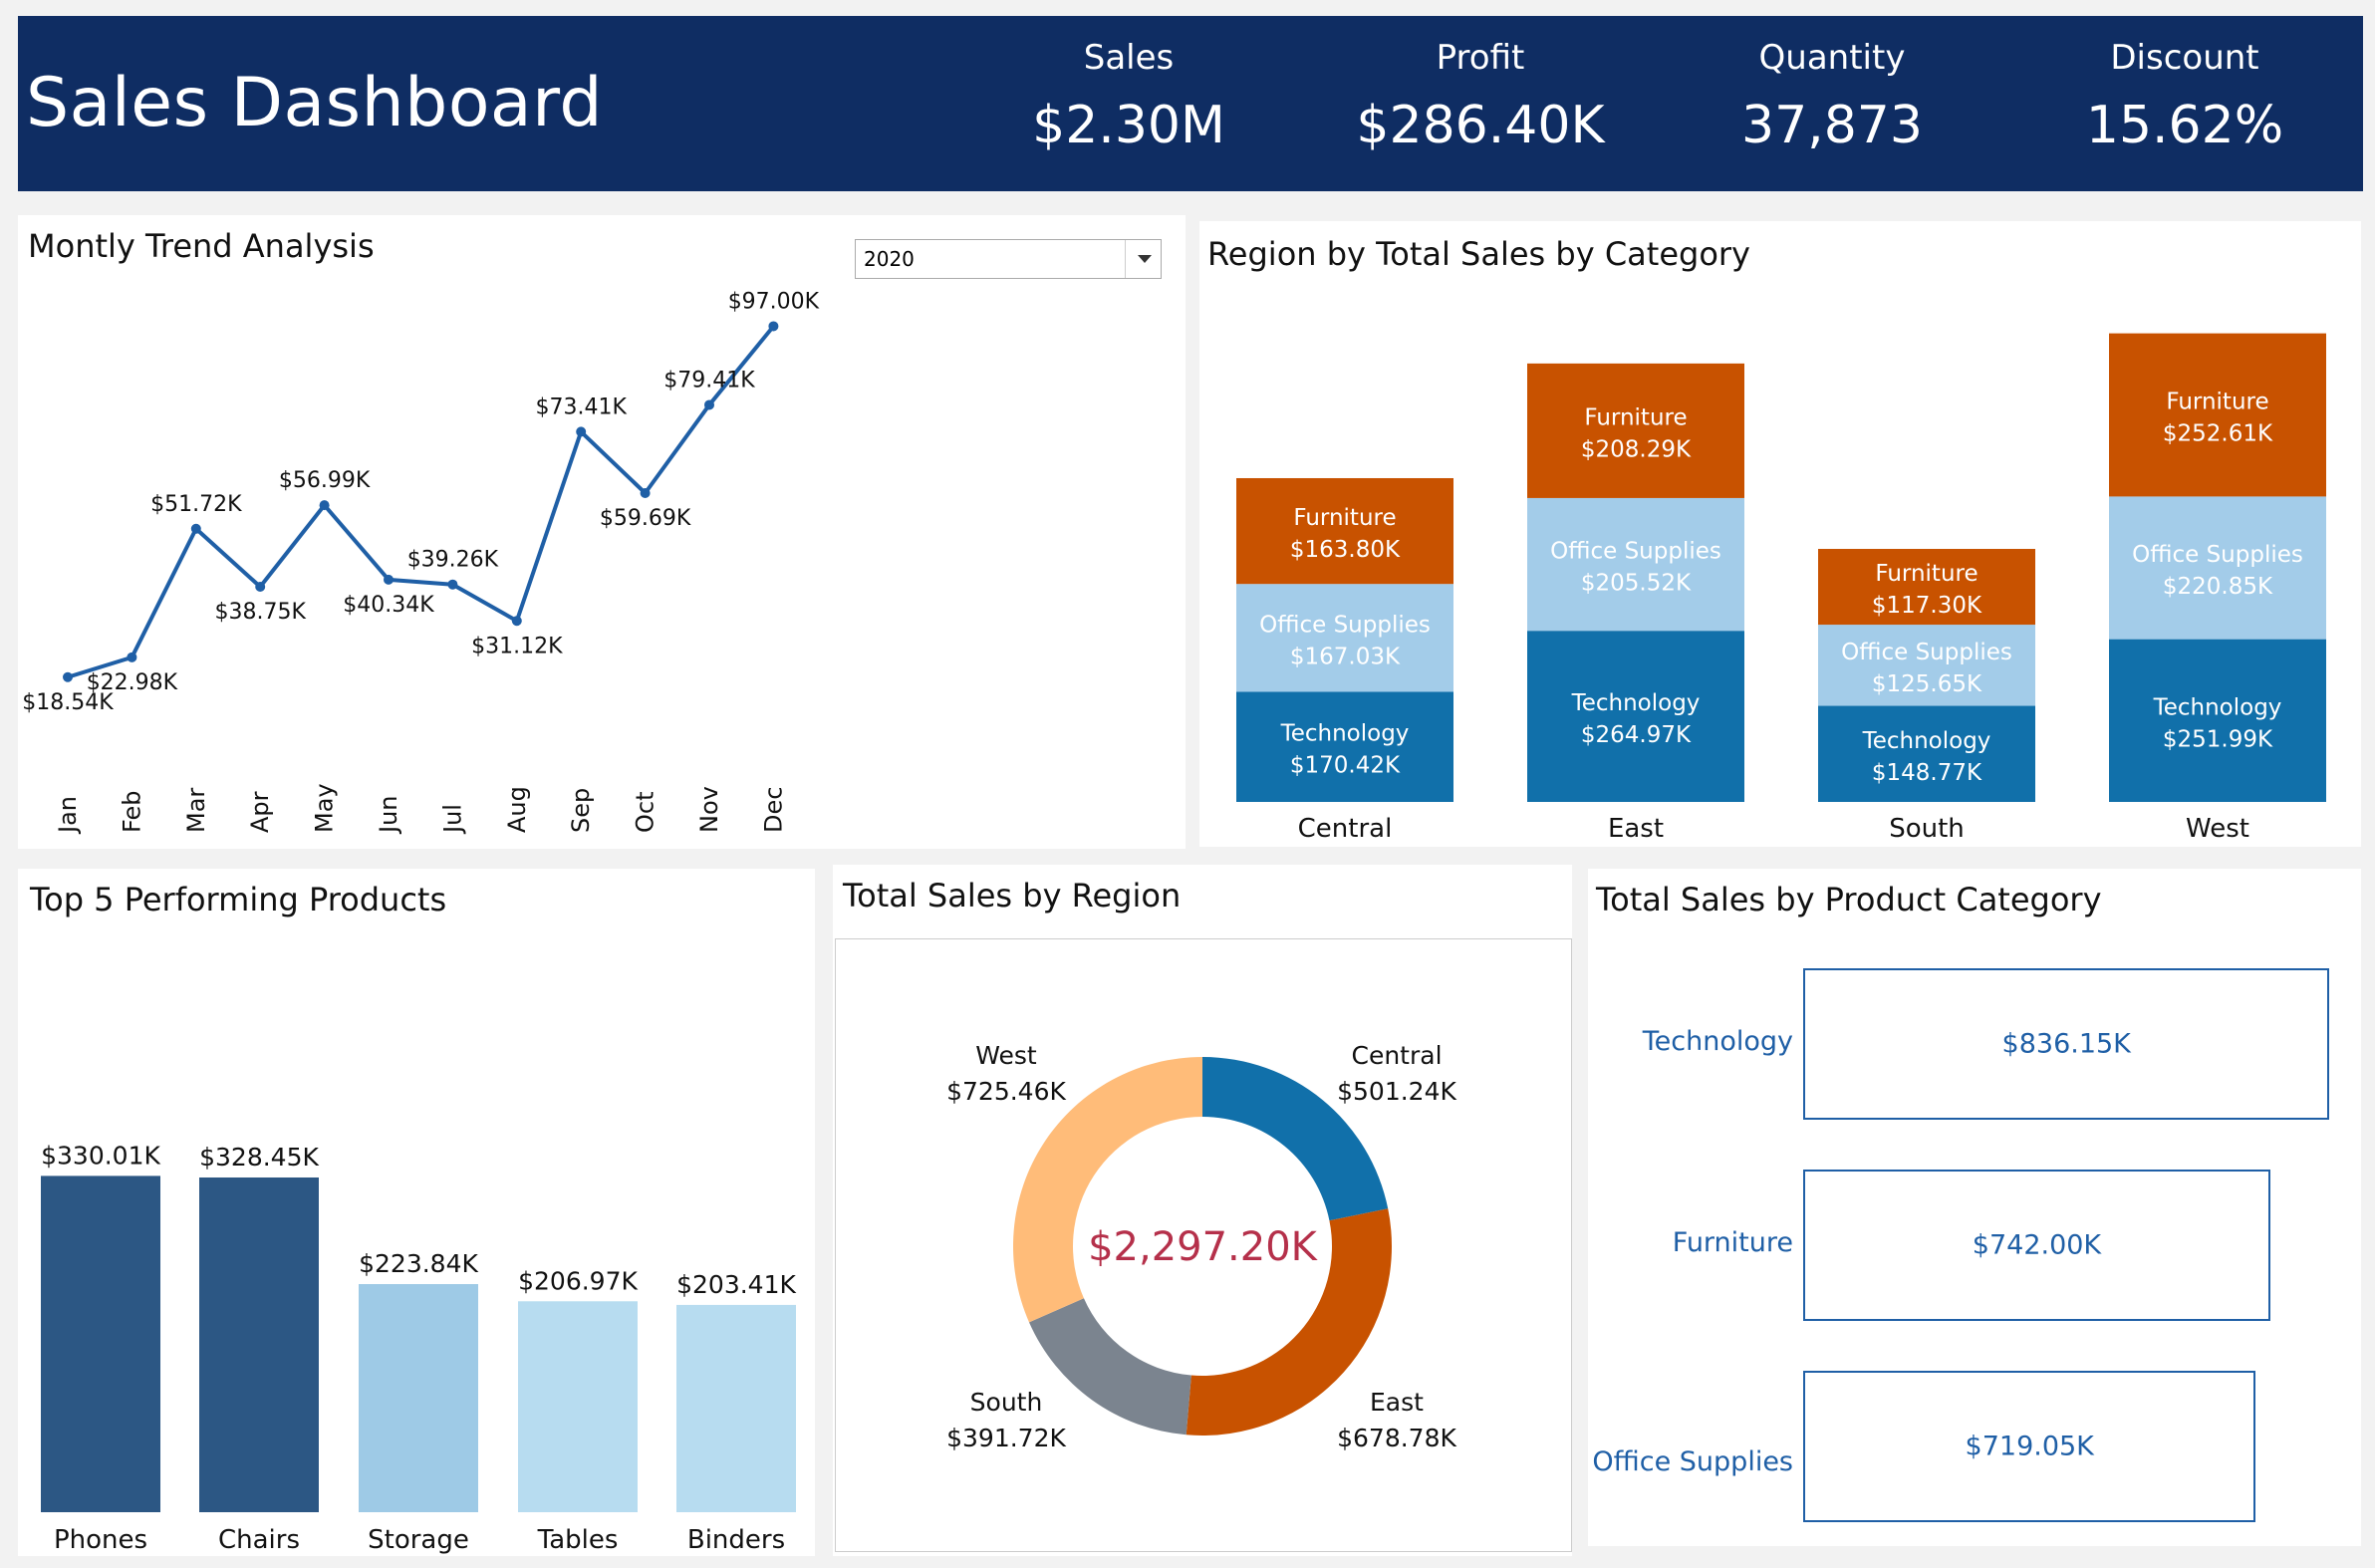  I want to click on donut-region-name: Central, so click(1397, 1055).